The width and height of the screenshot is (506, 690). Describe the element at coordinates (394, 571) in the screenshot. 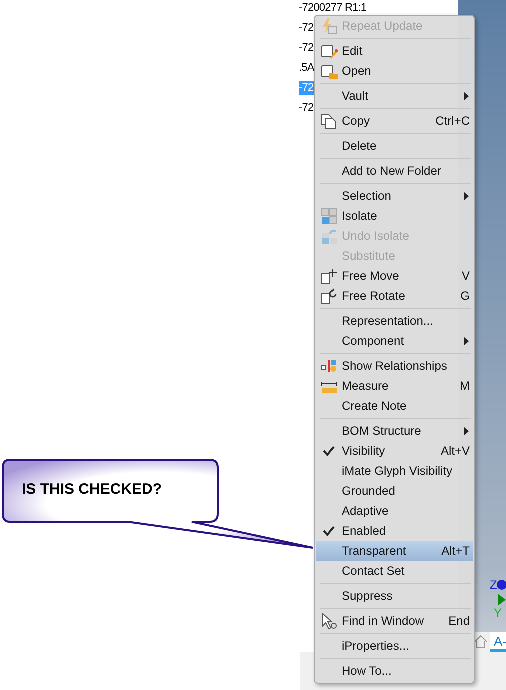

I see `menu-item: Contact Set` at that location.